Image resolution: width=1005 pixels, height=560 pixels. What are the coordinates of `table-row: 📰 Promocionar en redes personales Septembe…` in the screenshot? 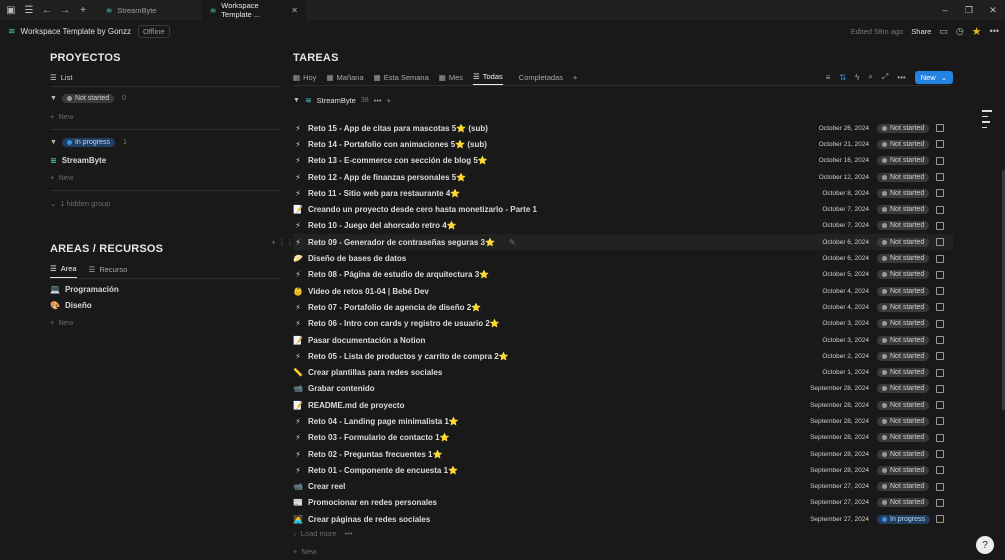 It's located at (623, 503).